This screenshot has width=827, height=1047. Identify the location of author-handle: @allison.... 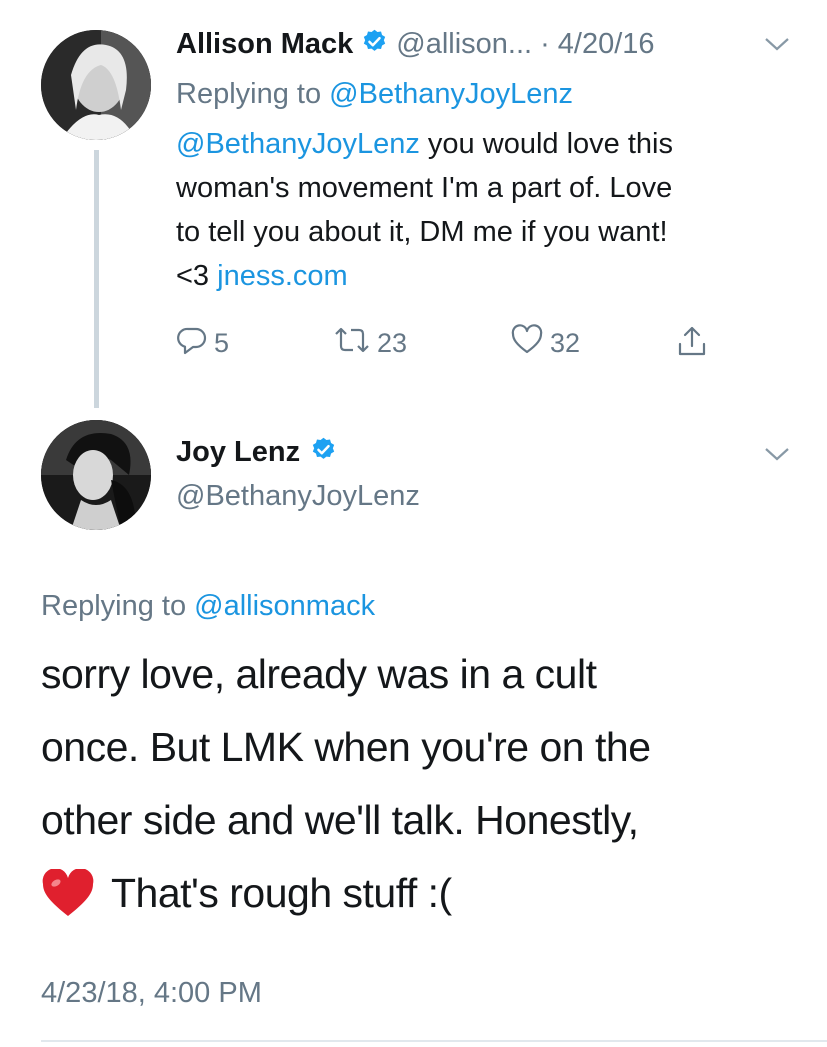
(464, 44).